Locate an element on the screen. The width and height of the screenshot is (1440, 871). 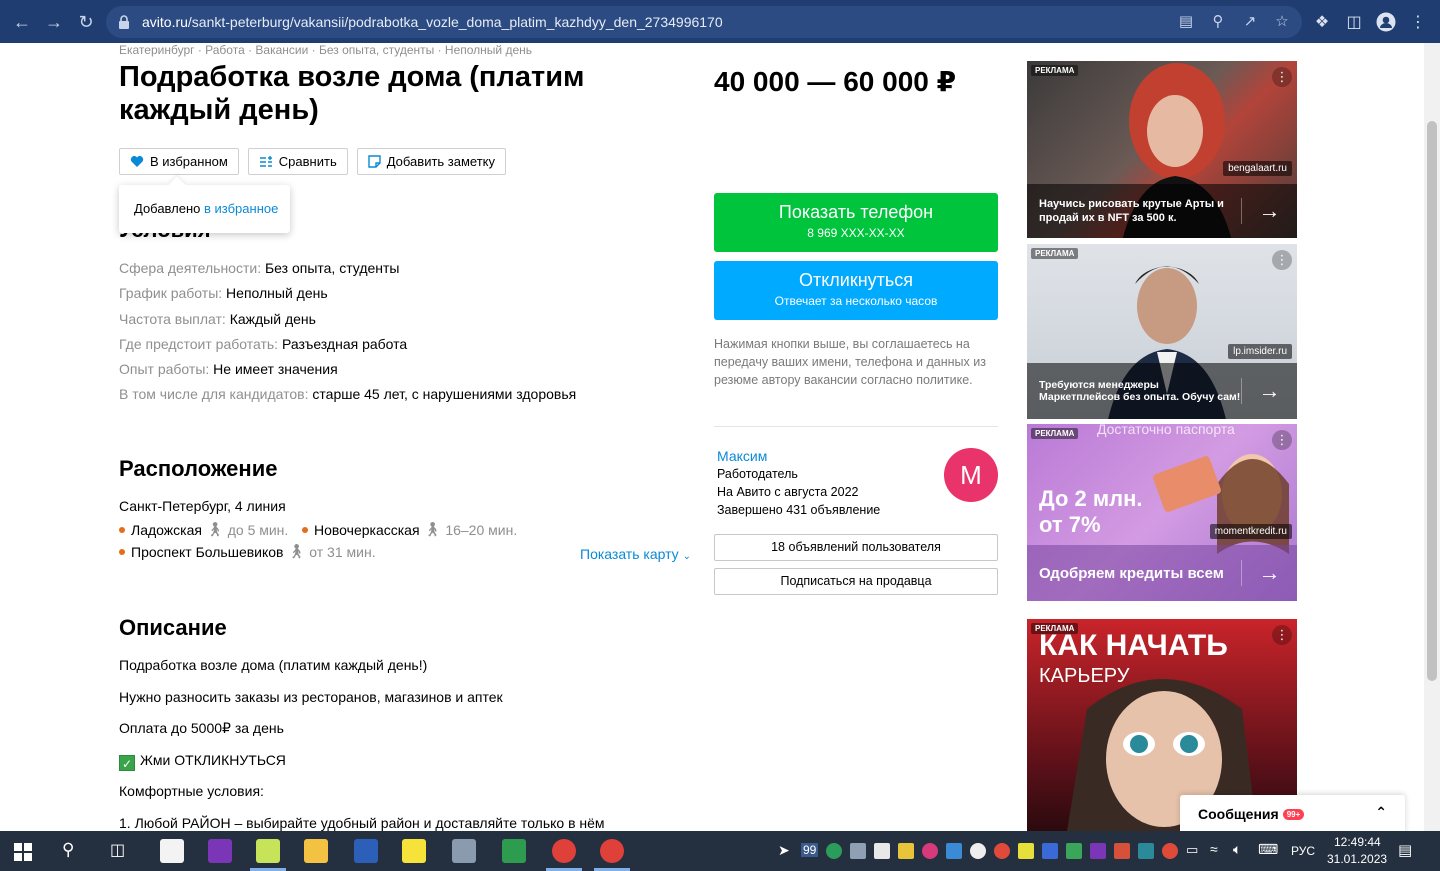
extensions-puzzle-icon: ❖ is located at coordinates (1322, 22).